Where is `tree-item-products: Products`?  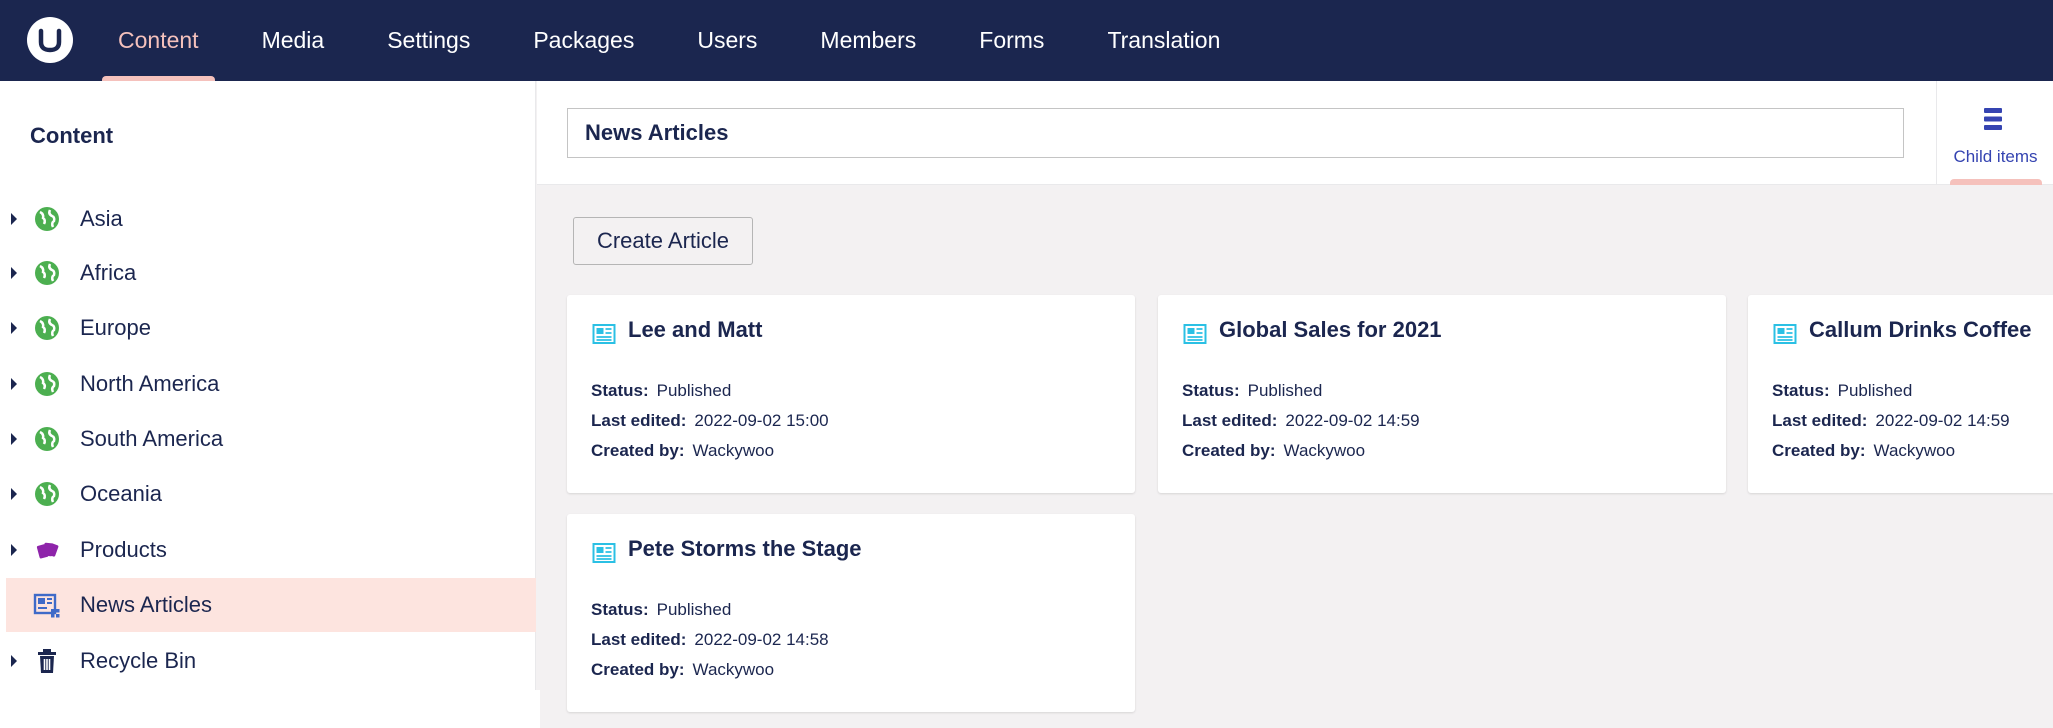 tree-item-products: Products is located at coordinates (271, 550).